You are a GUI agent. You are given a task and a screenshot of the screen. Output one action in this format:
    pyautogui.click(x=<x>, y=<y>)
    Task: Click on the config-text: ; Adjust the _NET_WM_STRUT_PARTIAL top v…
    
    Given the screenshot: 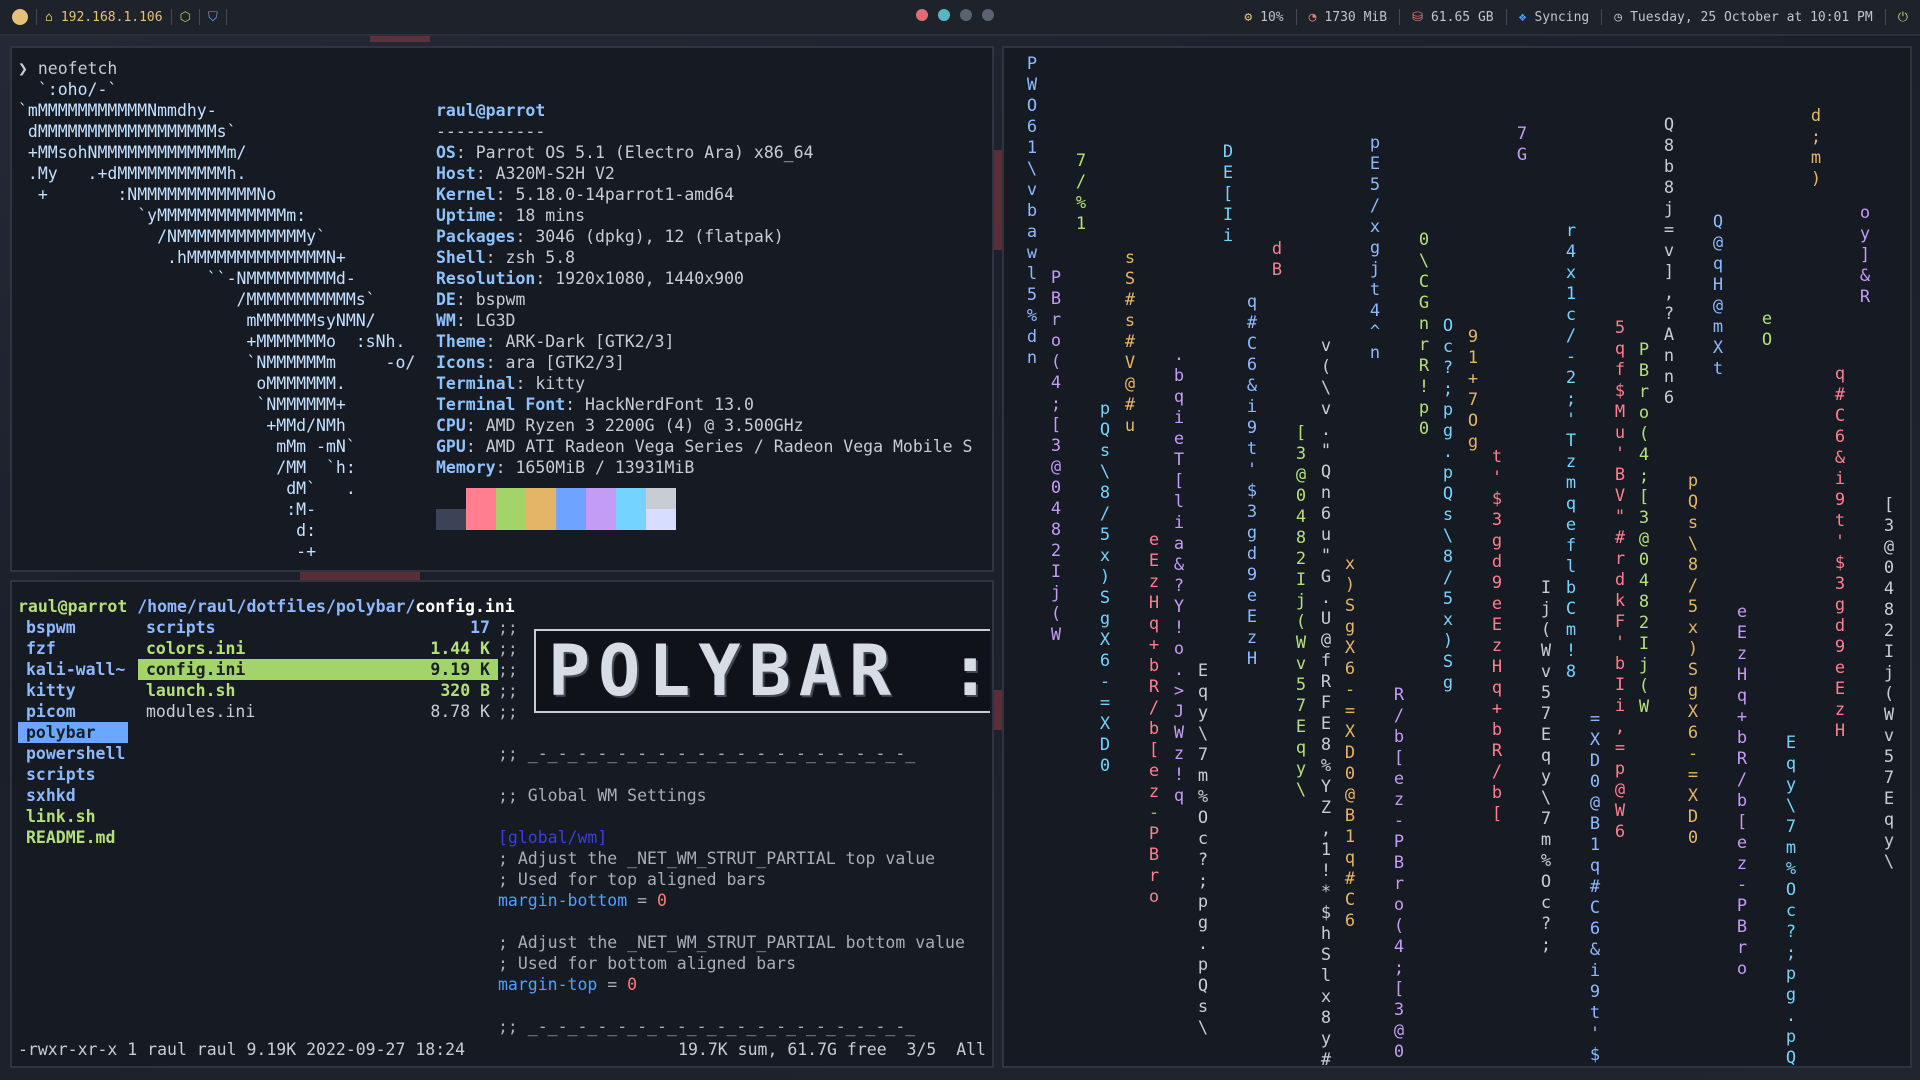 What is the action you would take?
    pyautogui.click(x=717, y=858)
    